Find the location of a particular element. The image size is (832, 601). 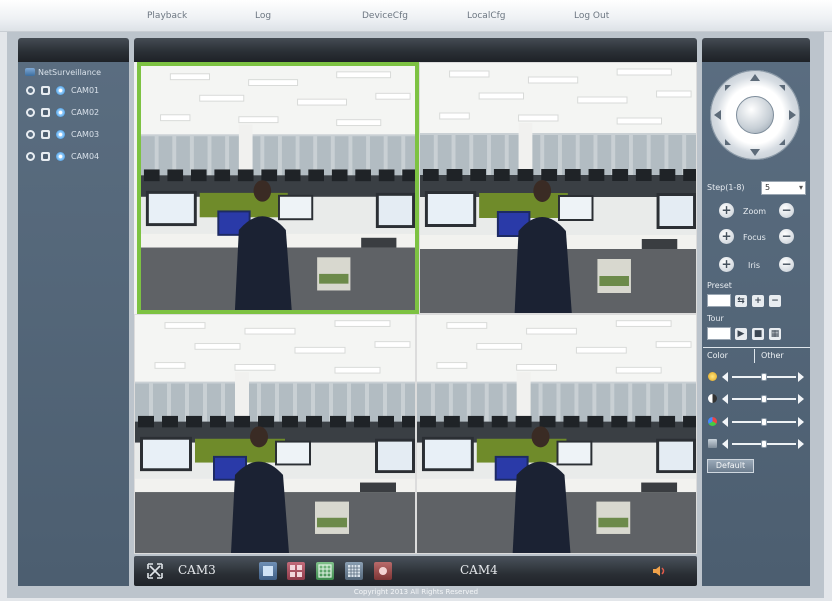

record-icon is located at coordinates (383, 571).